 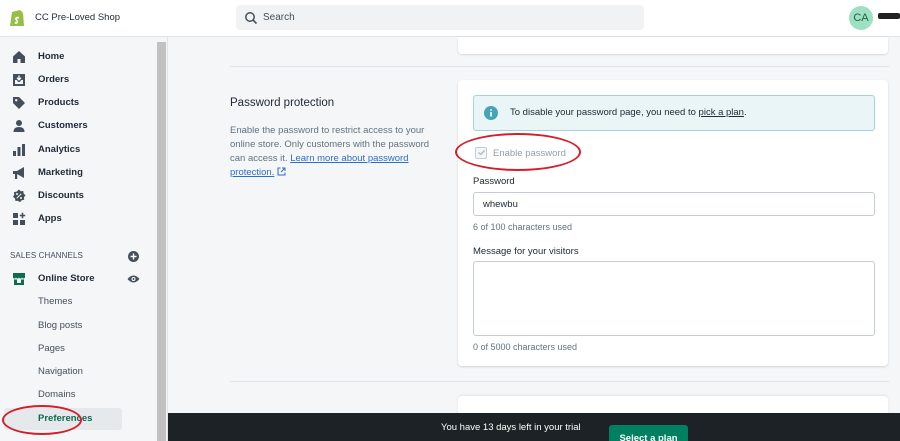 I want to click on sidebar-subitem-label: Blog posts, so click(x=60, y=325).